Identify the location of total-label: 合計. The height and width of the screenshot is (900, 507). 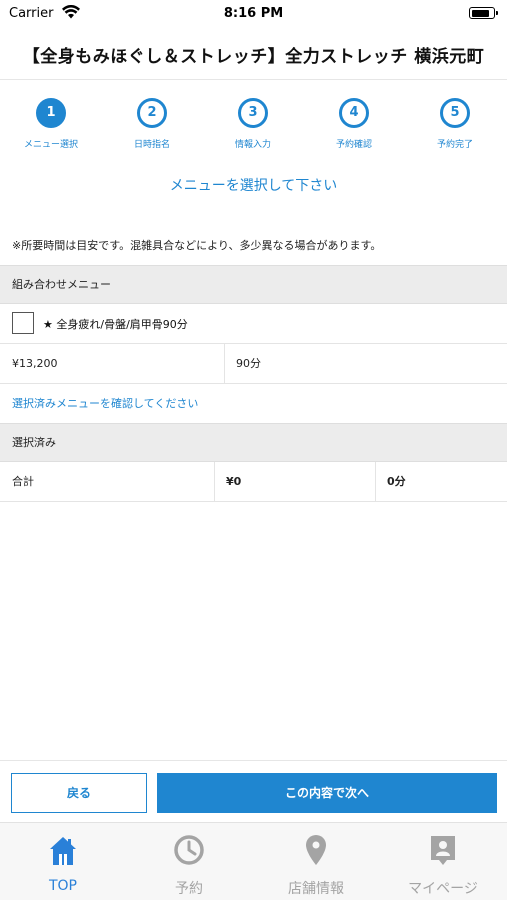
(23, 481).